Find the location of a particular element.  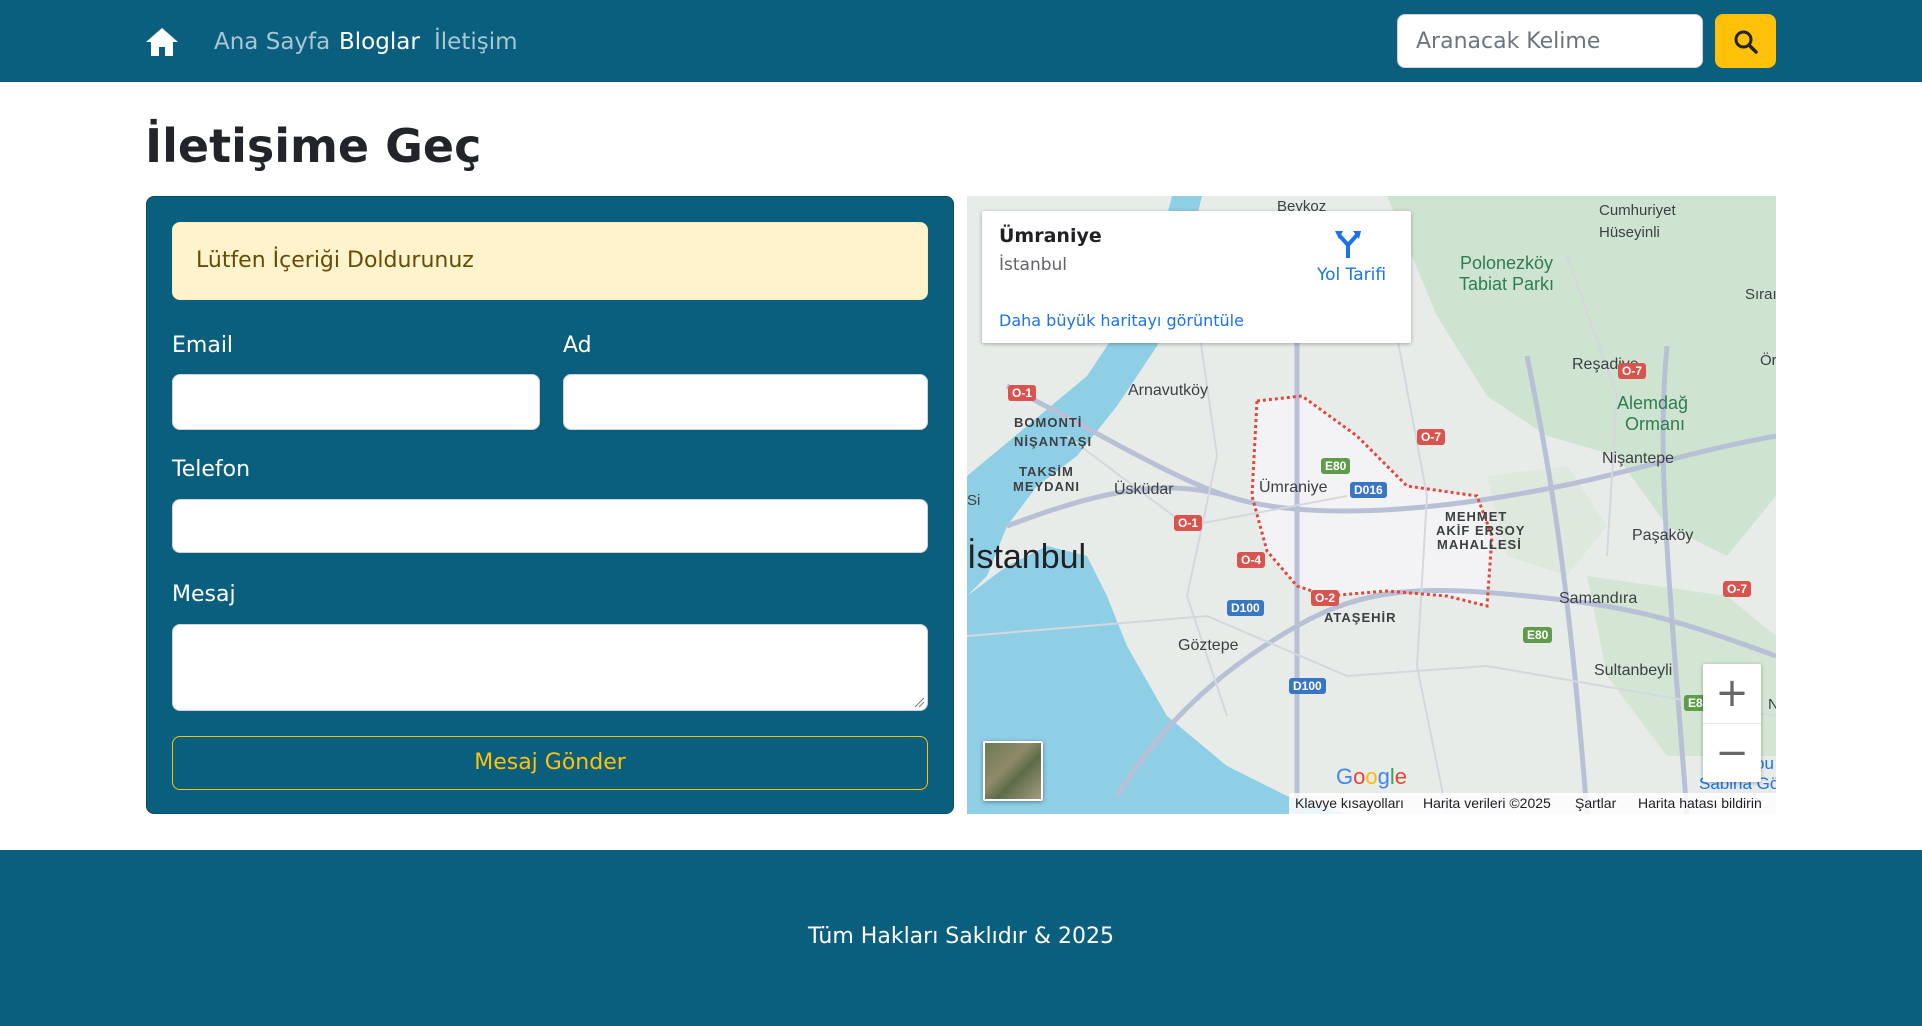

map-label: ATAŞEHİR is located at coordinates (1360, 617).